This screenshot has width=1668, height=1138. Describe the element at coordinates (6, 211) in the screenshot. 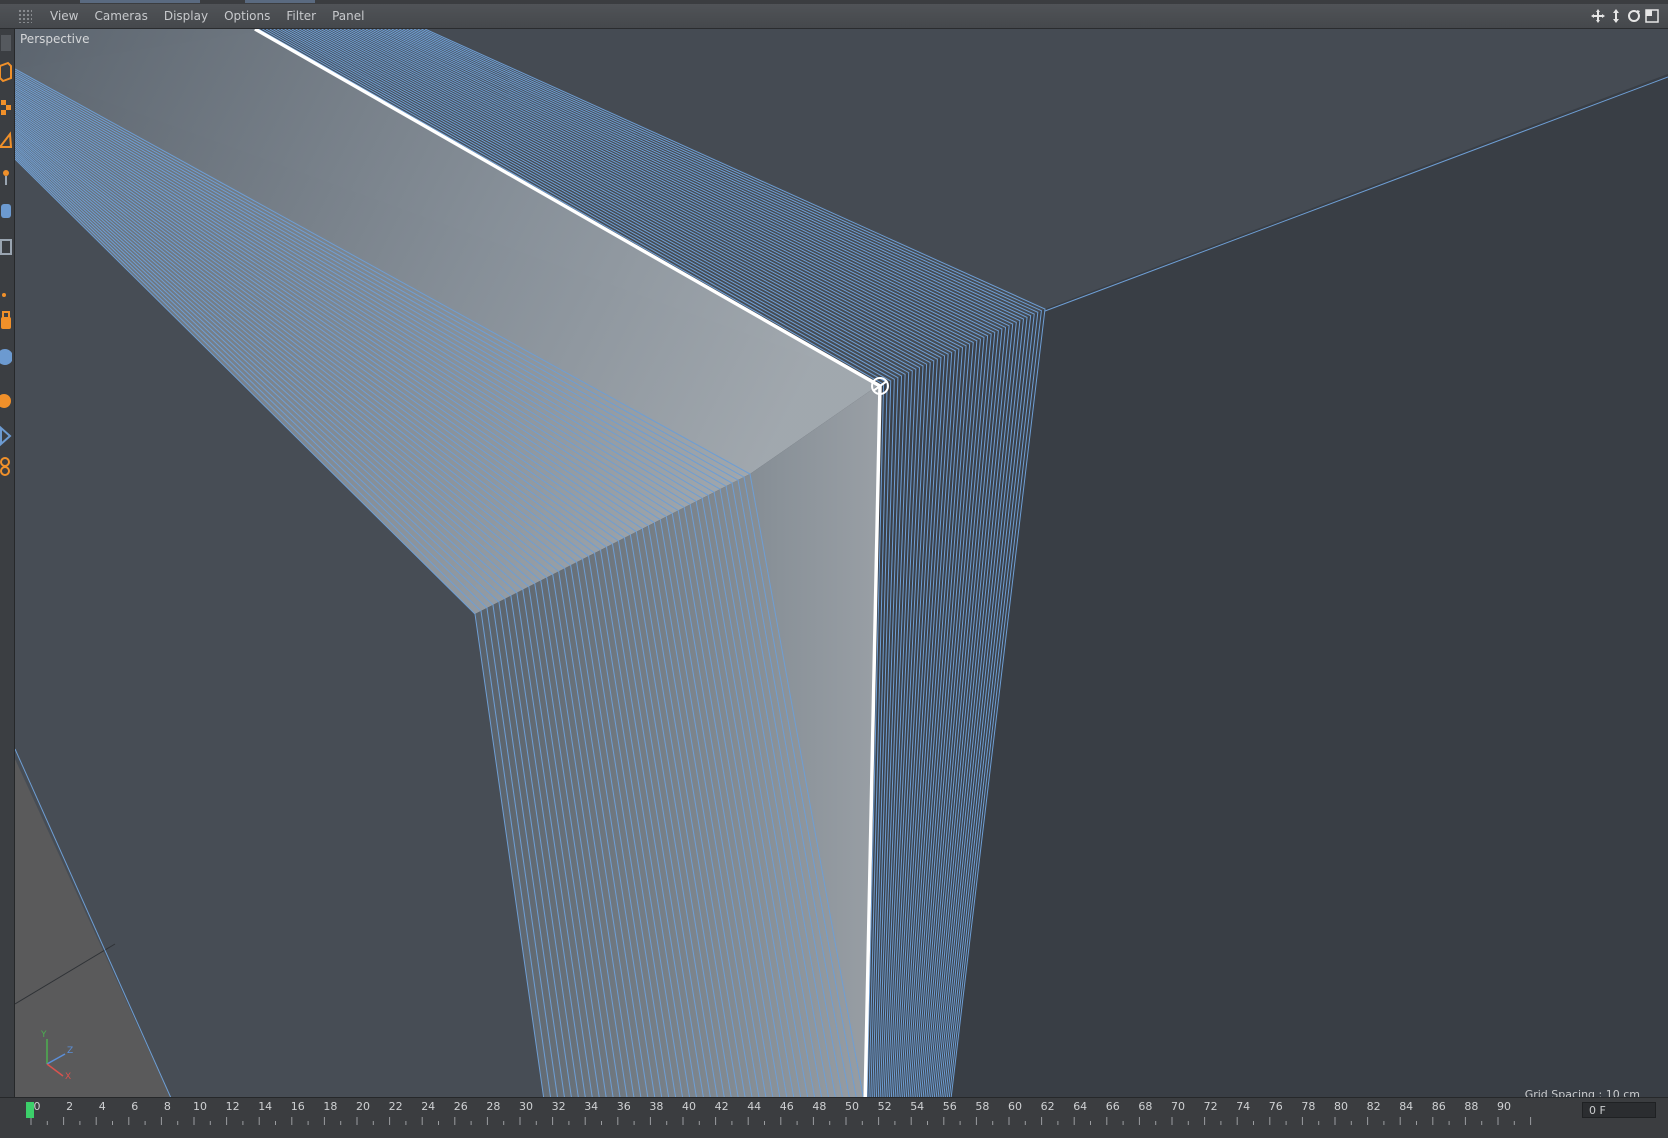

I see `cylinder-icon` at that location.